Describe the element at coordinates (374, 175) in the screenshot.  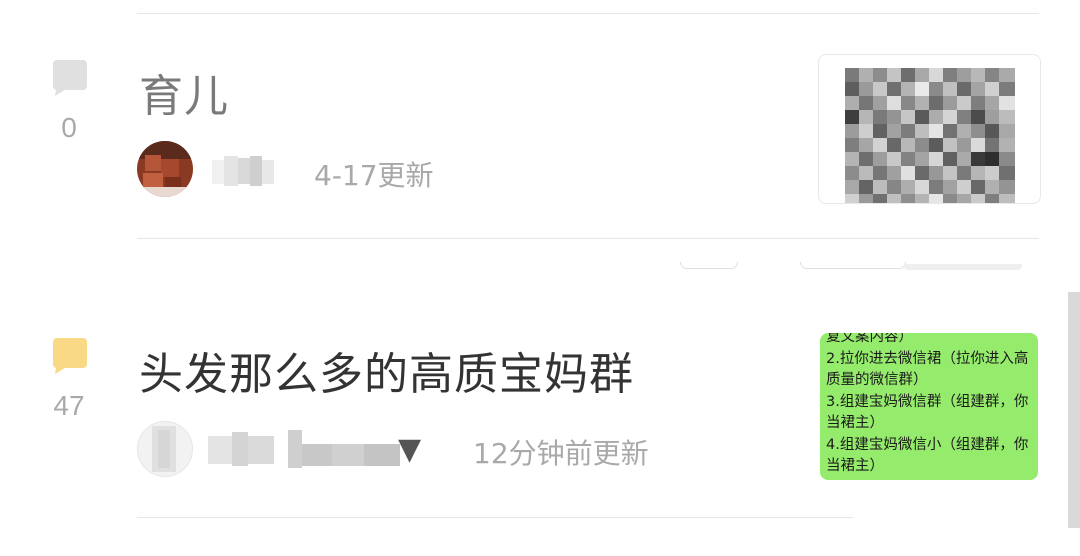
I see `update-time: 4-17更新` at that location.